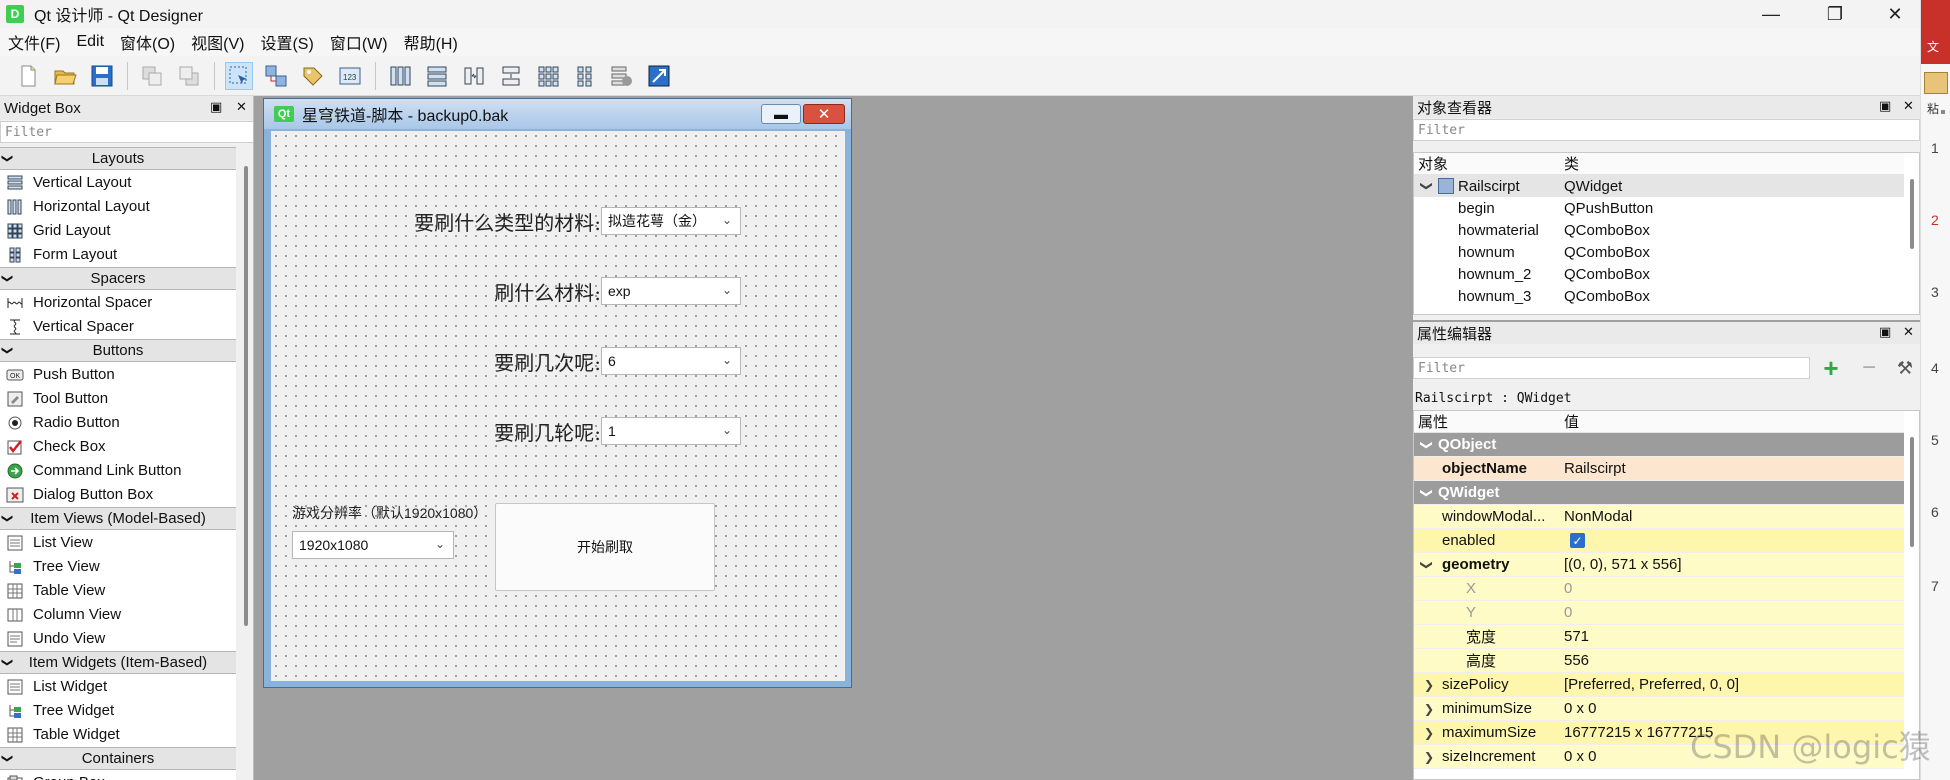 This screenshot has height=780, width=1950. Describe the element at coordinates (118, 518) in the screenshot. I see `widget-category: ❯ Item Views (Model-Based)` at that location.